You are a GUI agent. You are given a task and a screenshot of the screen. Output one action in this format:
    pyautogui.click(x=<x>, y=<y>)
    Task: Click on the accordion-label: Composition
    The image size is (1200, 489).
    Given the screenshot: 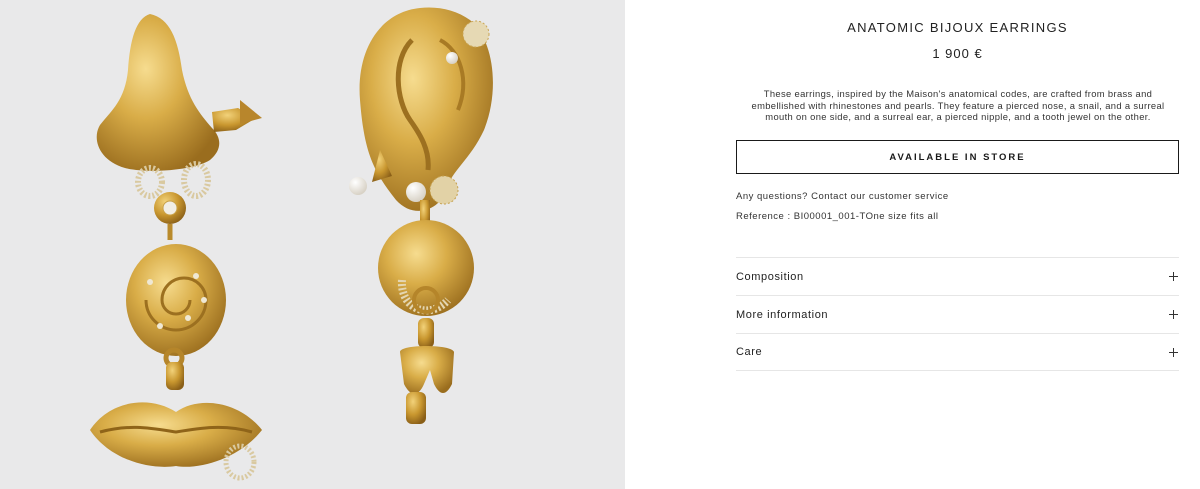 What is the action you would take?
    pyautogui.click(x=770, y=276)
    